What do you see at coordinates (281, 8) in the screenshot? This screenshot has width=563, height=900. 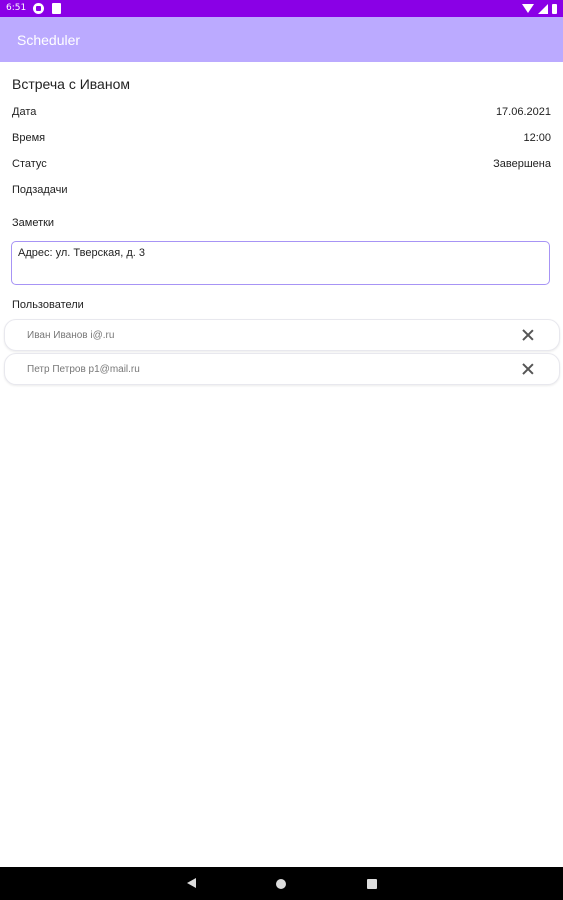 I see `status-bar: 6:51` at bounding box center [281, 8].